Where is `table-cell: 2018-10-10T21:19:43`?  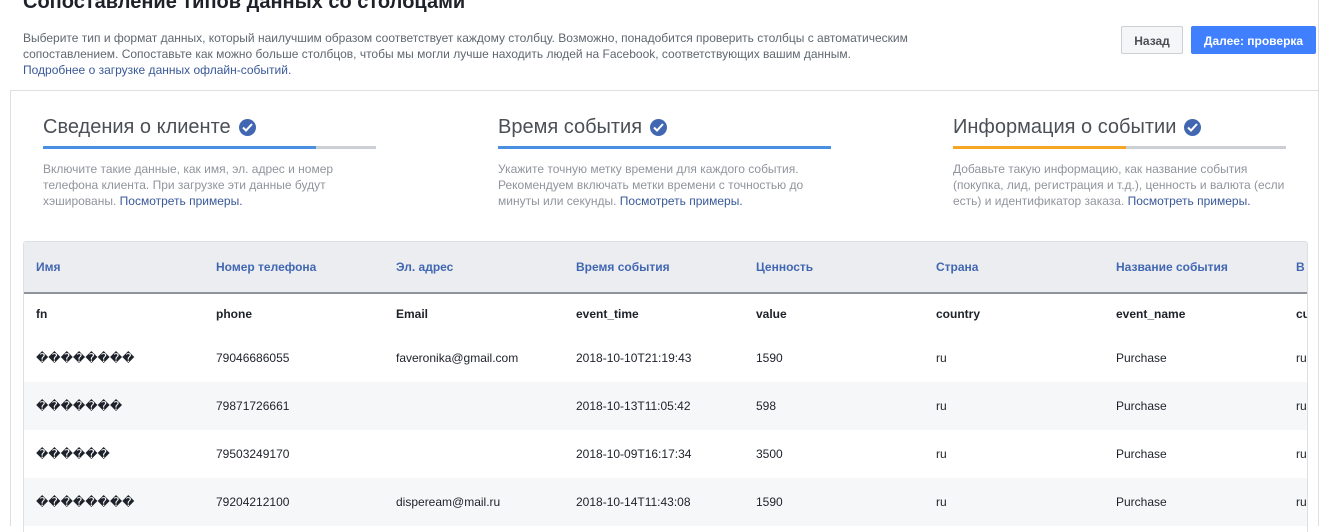
table-cell: 2018-10-10T21:19:43 is located at coordinates (634, 358).